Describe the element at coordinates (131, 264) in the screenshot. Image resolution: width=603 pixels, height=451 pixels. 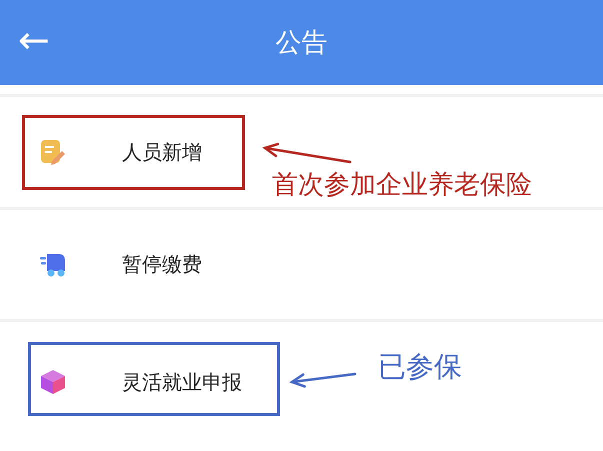
I see `menu-item: 暂停缴费` at that location.